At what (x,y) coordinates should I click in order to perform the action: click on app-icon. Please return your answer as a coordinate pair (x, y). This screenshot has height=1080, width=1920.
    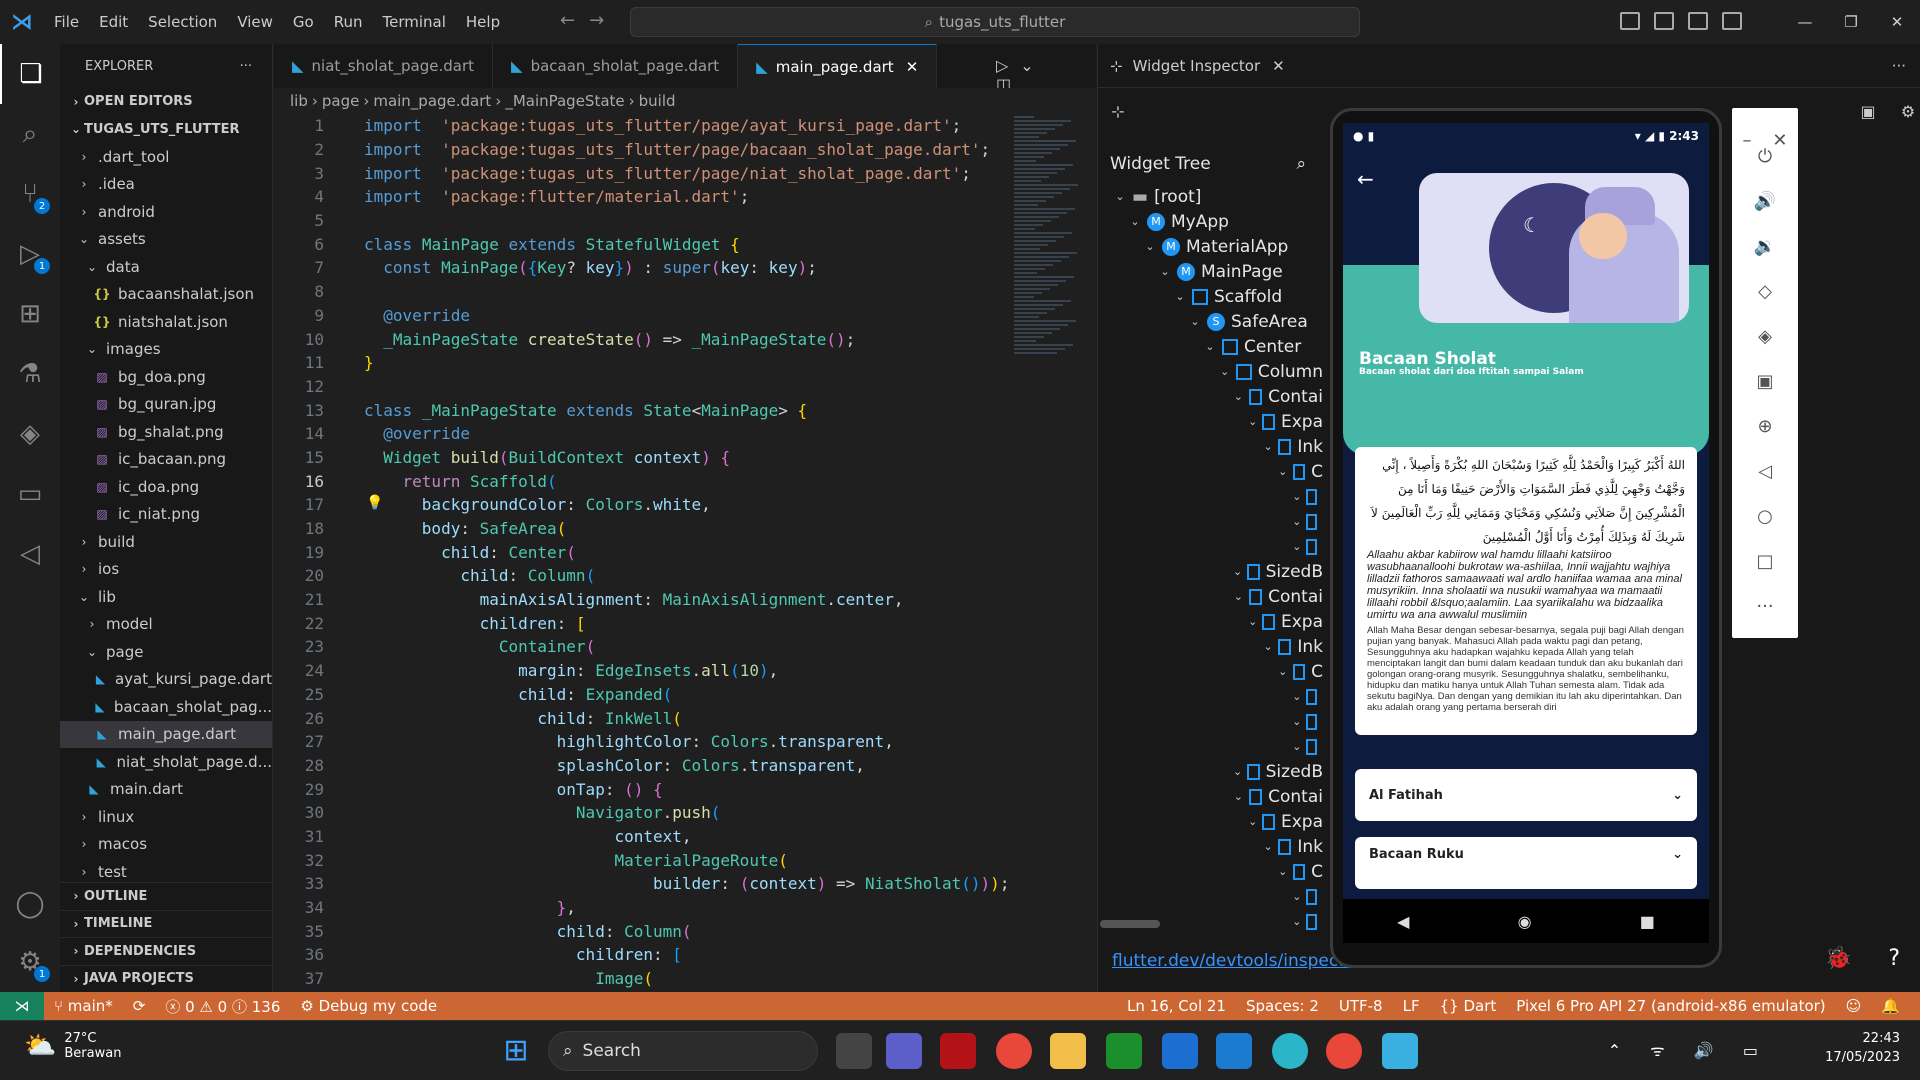
    Looking at the image, I should click on (958, 1051).